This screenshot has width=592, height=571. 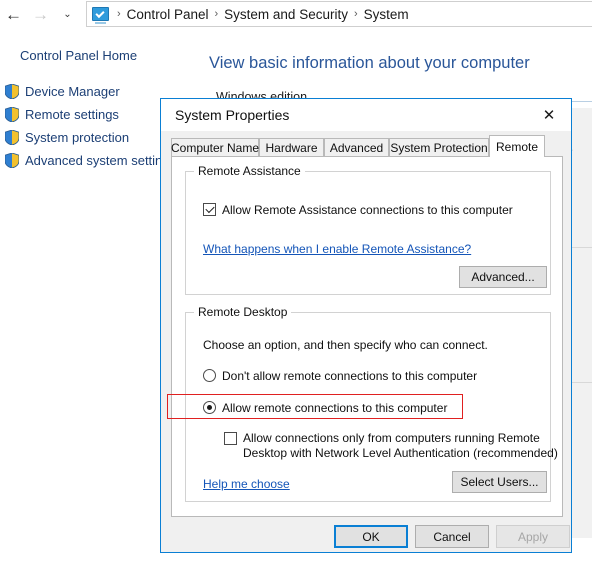 What do you see at coordinates (67, 14) in the screenshot?
I see `recent-locations-chevron-icon: ⌄` at bounding box center [67, 14].